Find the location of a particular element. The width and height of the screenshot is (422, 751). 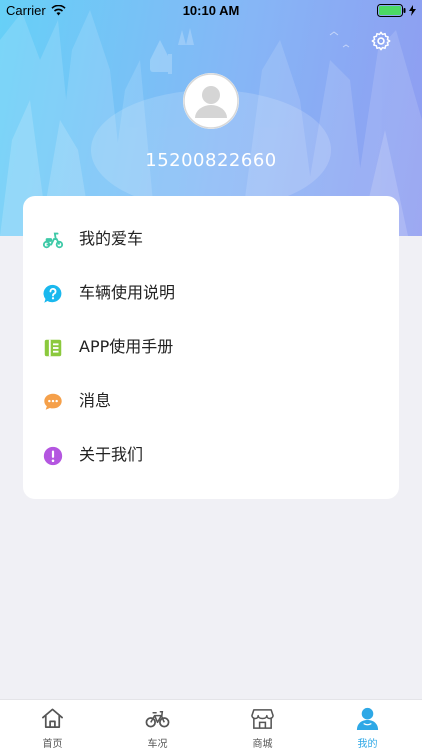

bicycle-icon is located at coordinates (157, 719).